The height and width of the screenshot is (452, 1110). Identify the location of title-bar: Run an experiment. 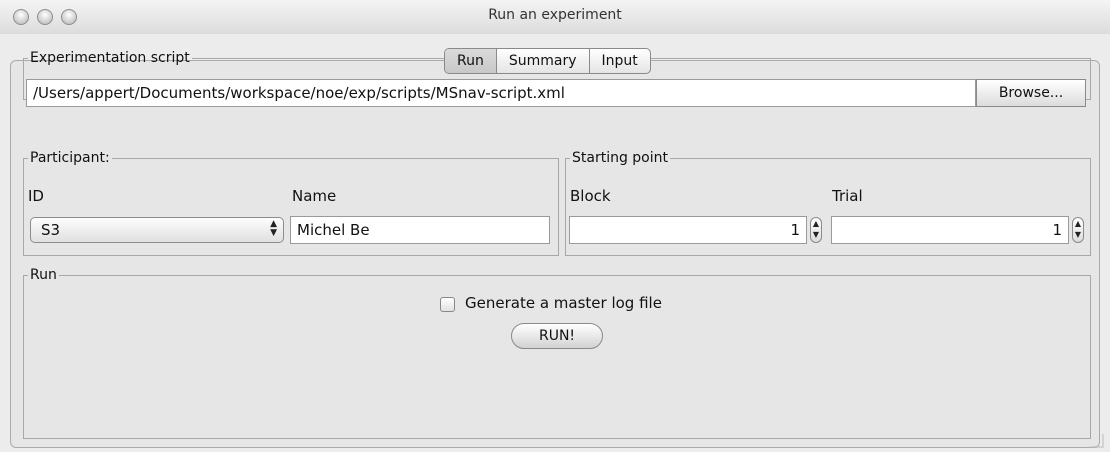
(555, 17).